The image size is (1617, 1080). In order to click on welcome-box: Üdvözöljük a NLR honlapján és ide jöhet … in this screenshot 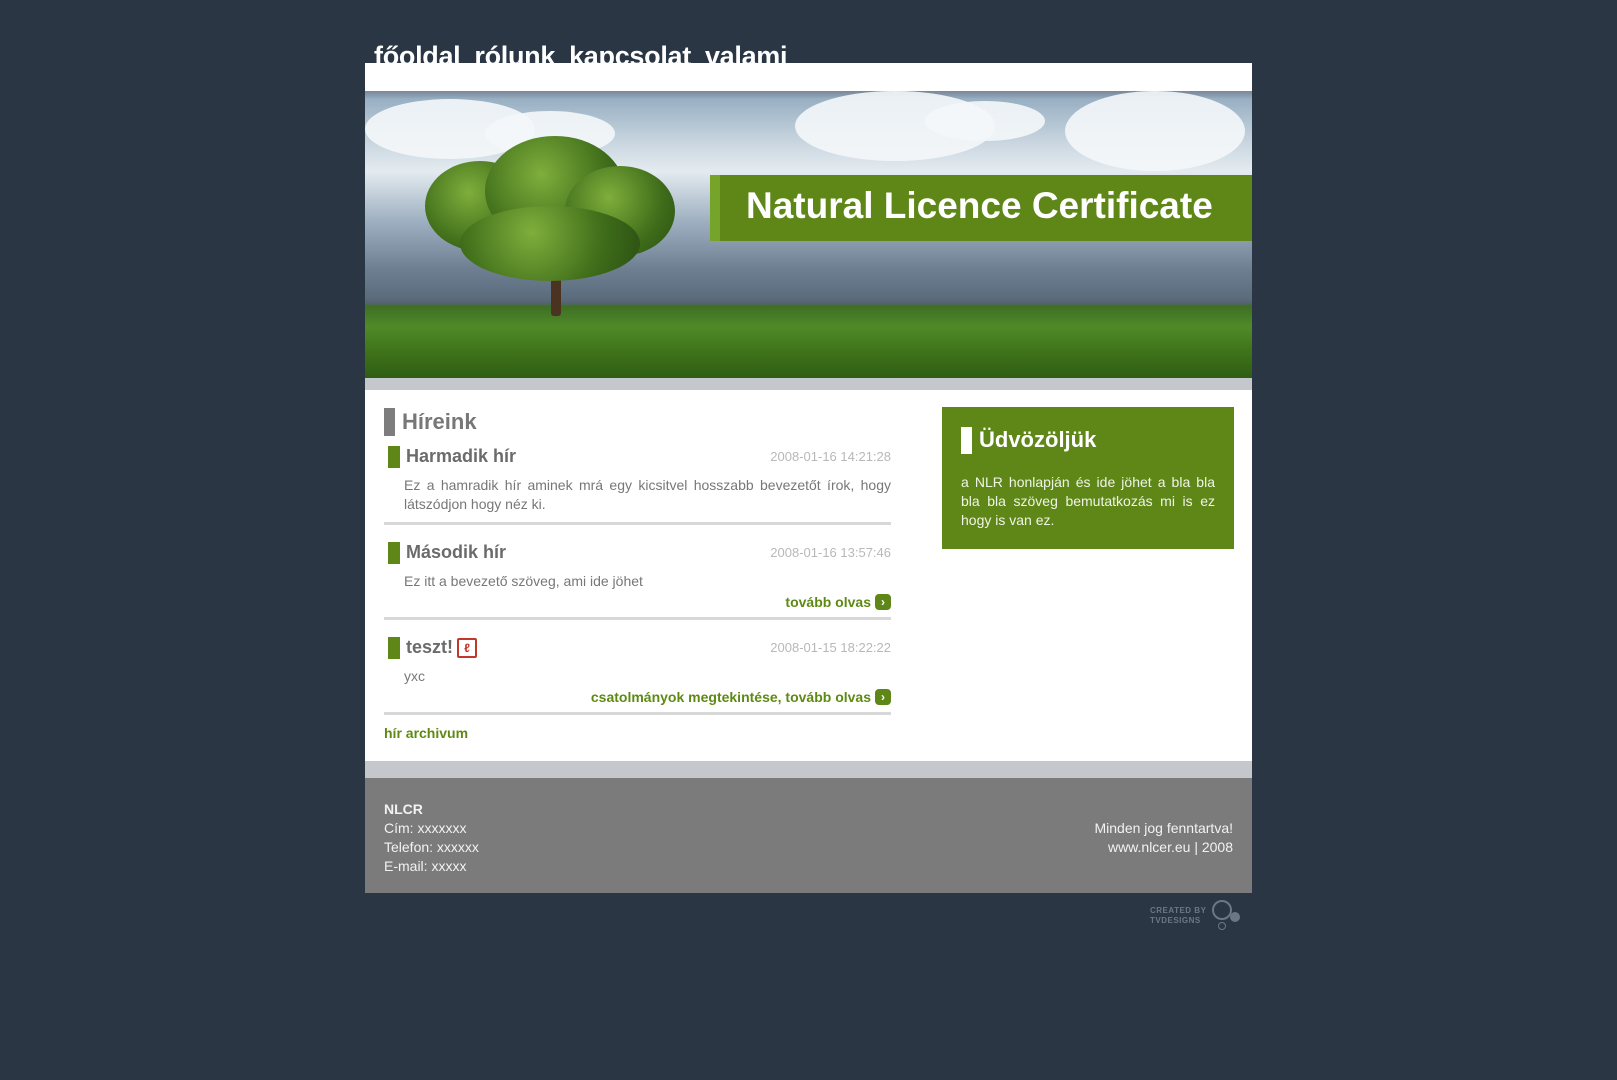, I will do `click(1088, 478)`.